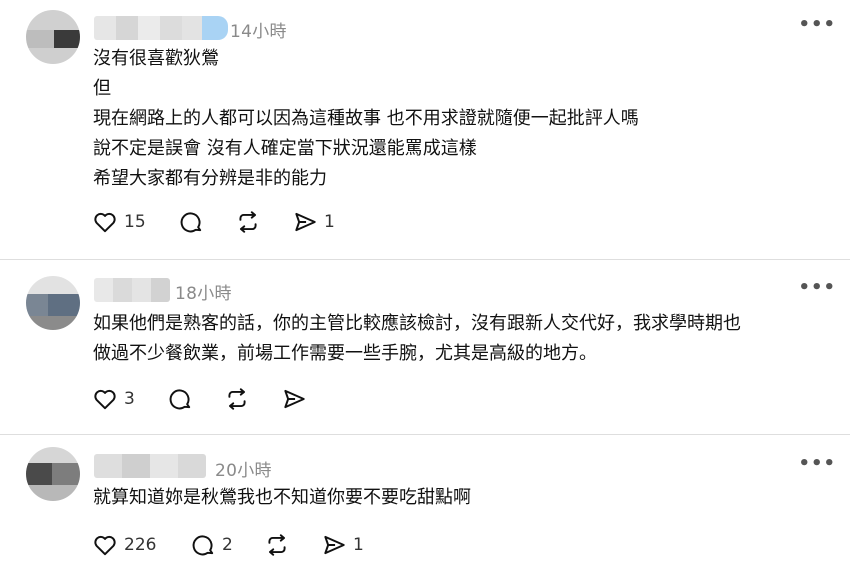 Image resolution: width=850 pixels, height=572 pixels. Describe the element at coordinates (243, 471) in the screenshot. I see `timestamp: 20小時` at that location.